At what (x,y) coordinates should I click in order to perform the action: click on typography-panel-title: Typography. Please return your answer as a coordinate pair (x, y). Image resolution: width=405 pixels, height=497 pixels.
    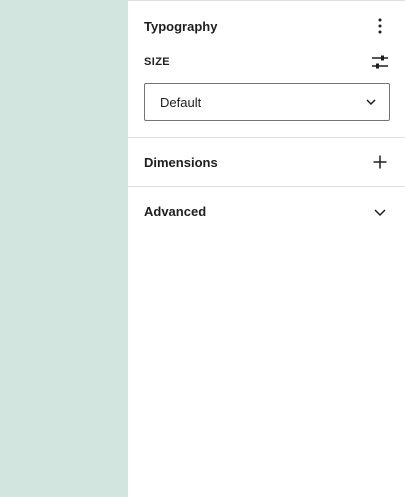
    Looking at the image, I should click on (181, 26).